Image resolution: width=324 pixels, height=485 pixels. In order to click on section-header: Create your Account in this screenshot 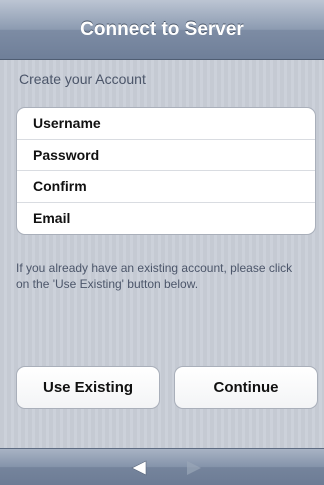, I will do `click(82, 79)`.